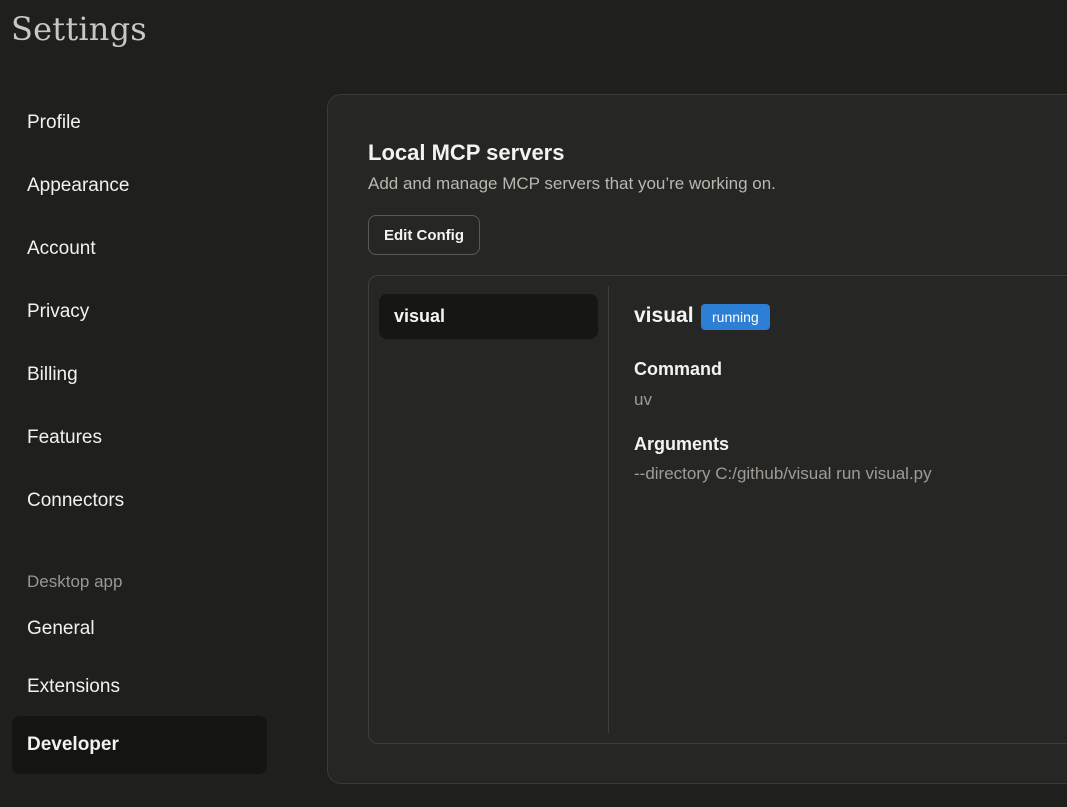  Describe the element at coordinates (139, 501) in the screenshot. I see `sidebar-item-connectors: Connectors` at that location.